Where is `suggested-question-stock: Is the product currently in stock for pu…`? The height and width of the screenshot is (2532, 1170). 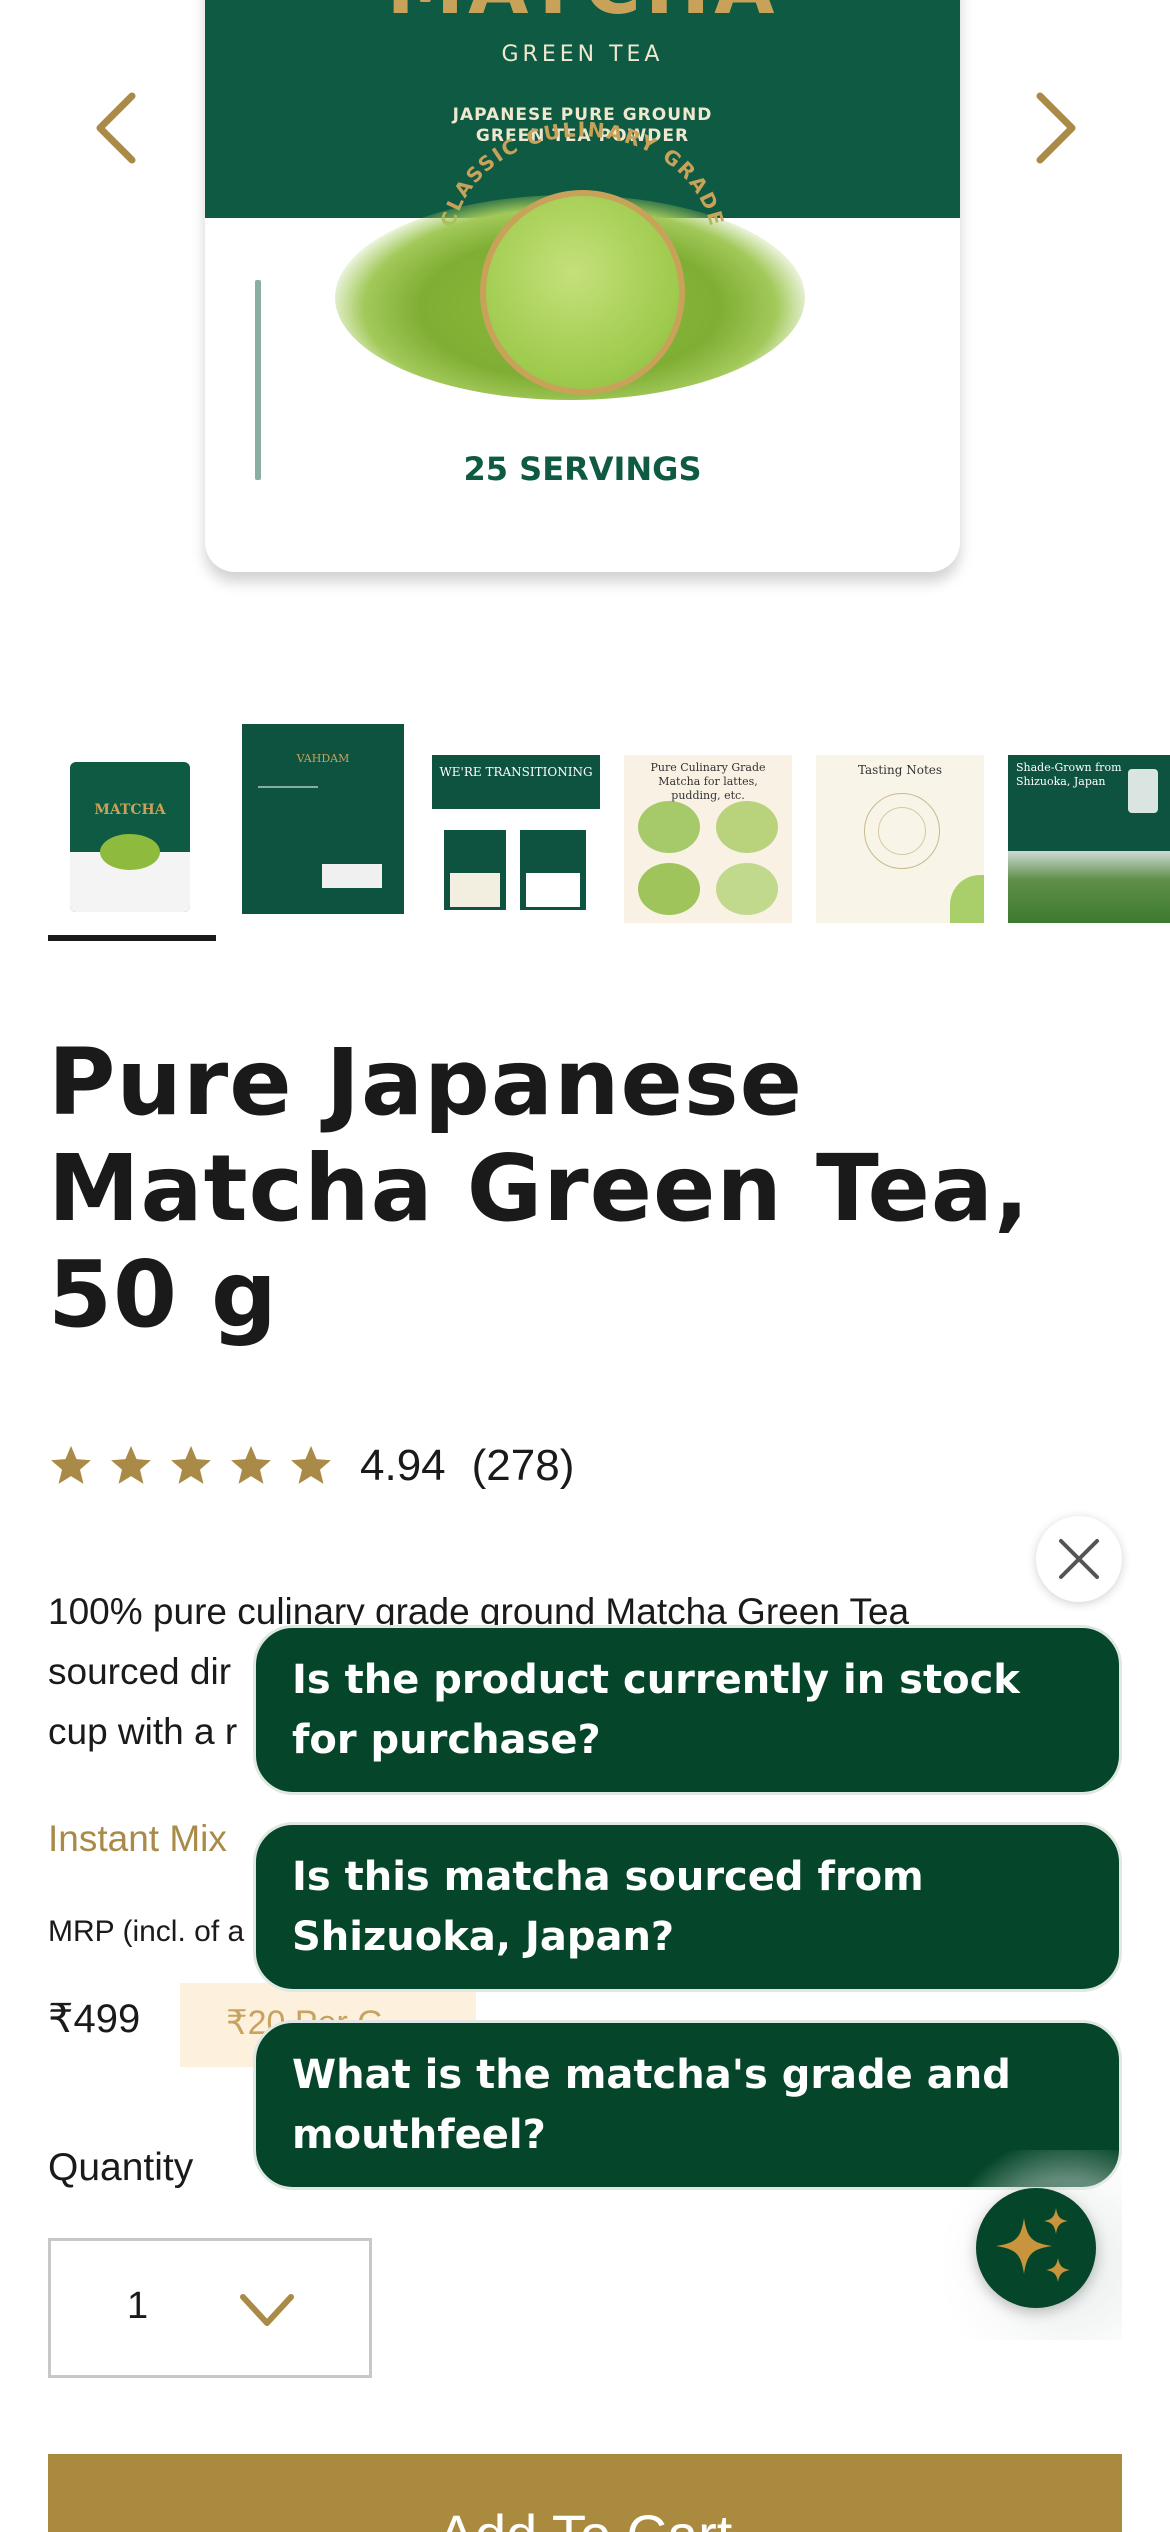
suggested-question-stock: Is the product currently in stock for pu… is located at coordinates (687, 1710).